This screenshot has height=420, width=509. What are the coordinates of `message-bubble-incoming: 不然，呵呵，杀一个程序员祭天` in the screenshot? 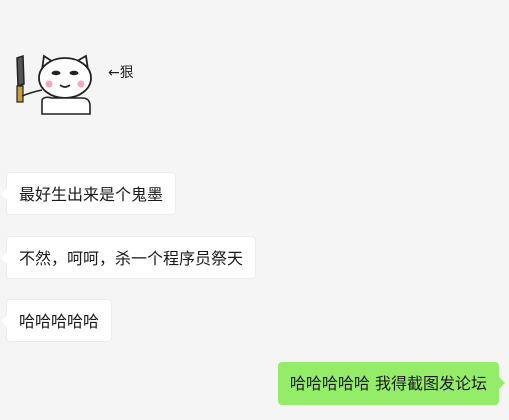 It's located at (128, 257).